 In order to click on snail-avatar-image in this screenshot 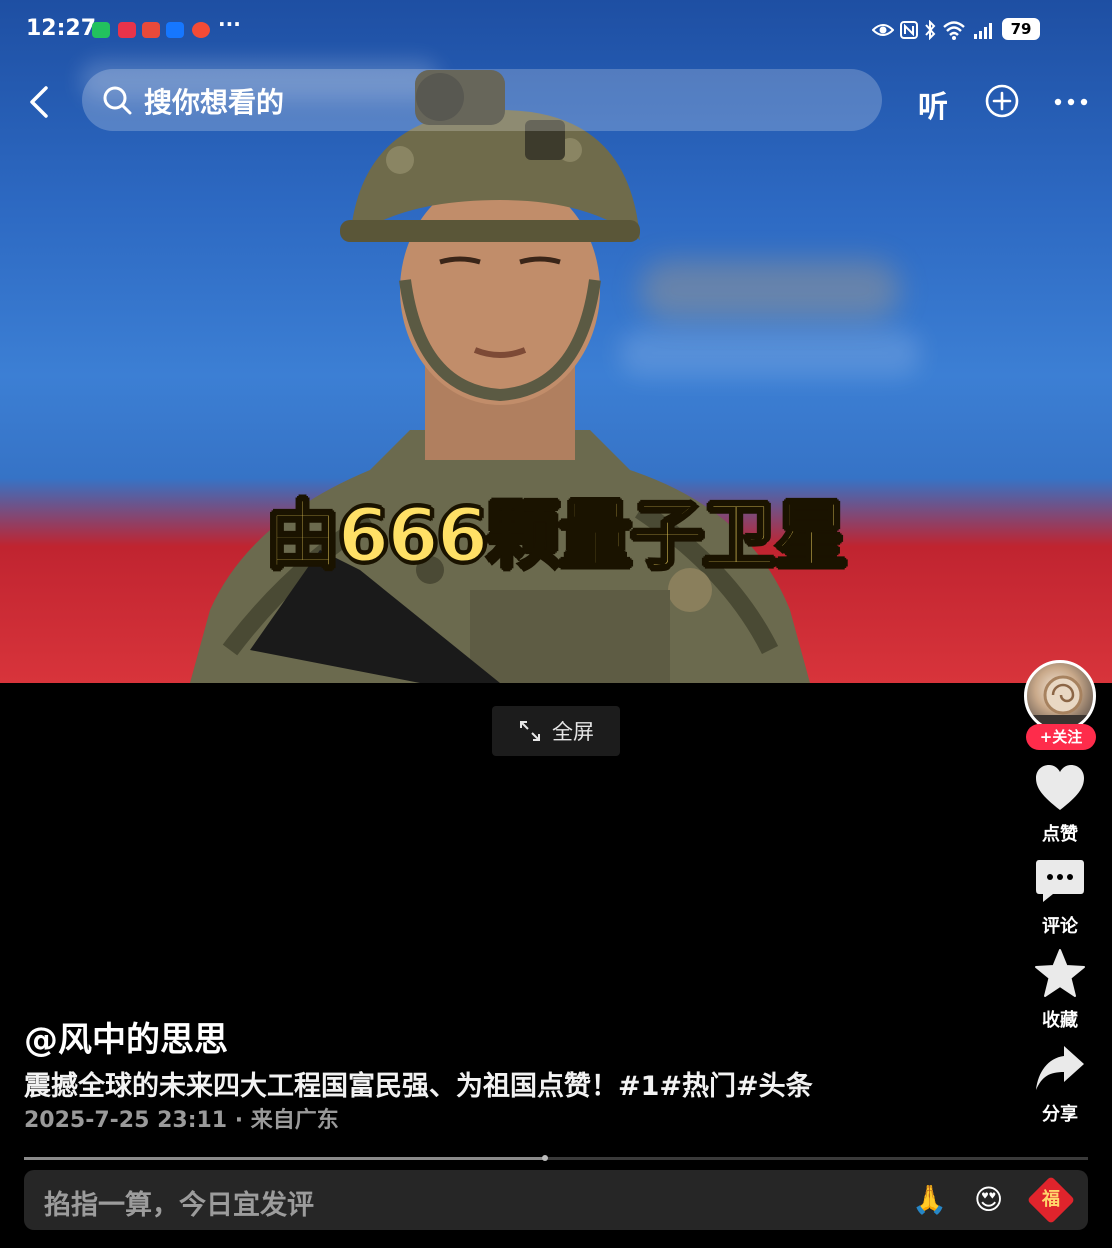, I will do `click(1060, 702)`.